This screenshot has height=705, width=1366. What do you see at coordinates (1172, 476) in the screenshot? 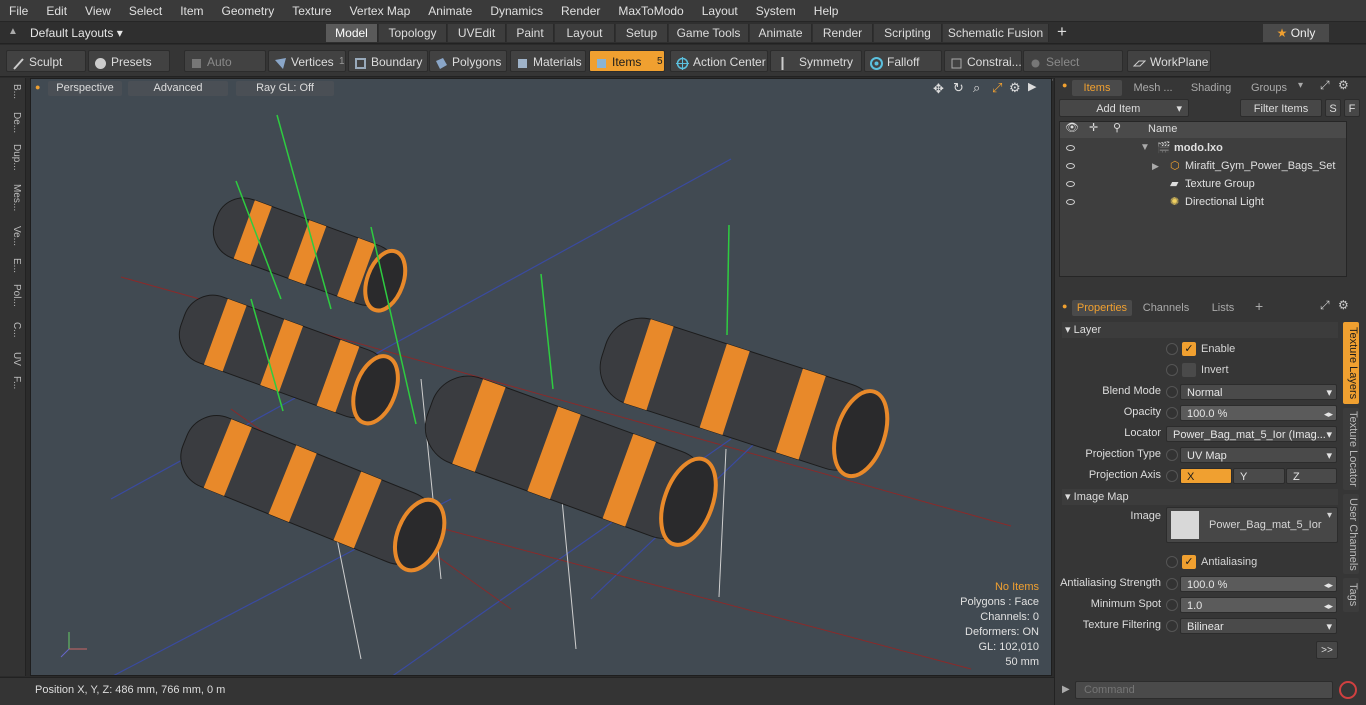
I see `proj-axis-anim-dot` at bounding box center [1172, 476].